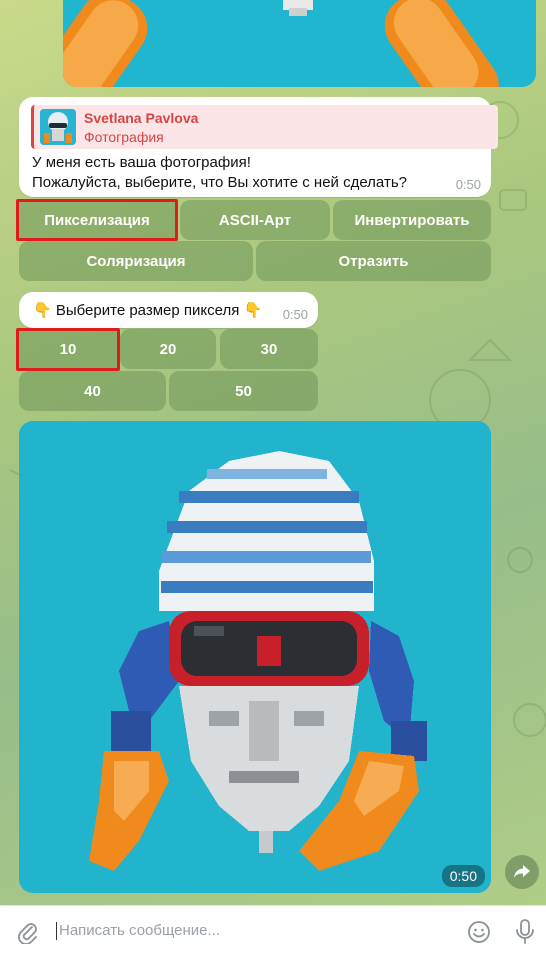  I want to click on forward-button, so click(522, 872).